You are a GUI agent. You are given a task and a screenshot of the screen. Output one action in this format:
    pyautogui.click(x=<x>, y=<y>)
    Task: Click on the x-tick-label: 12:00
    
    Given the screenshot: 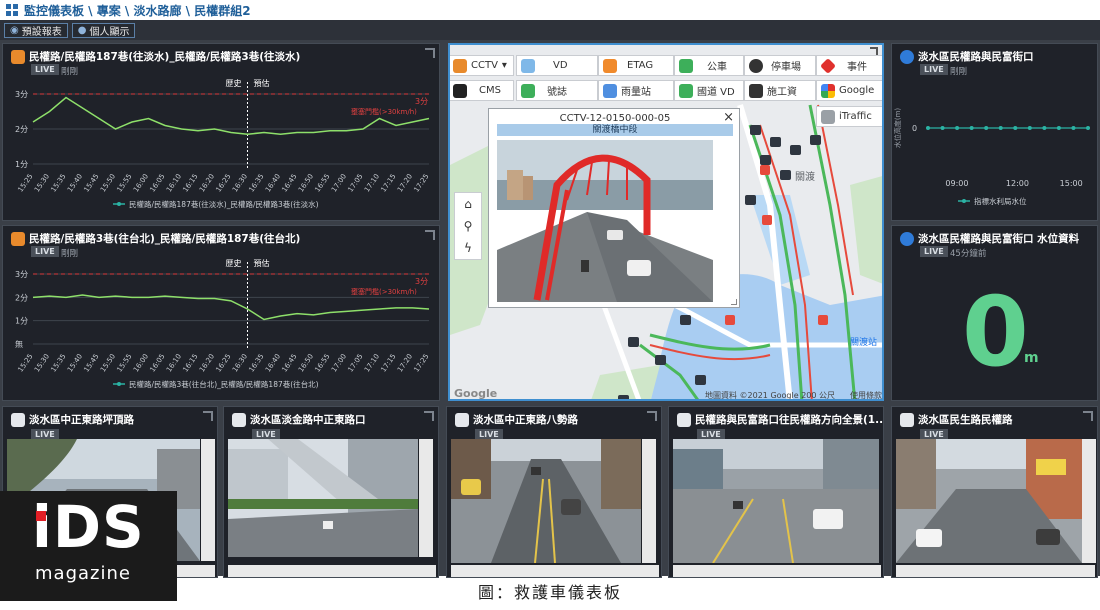 What is the action you would take?
    pyautogui.click(x=1017, y=183)
    